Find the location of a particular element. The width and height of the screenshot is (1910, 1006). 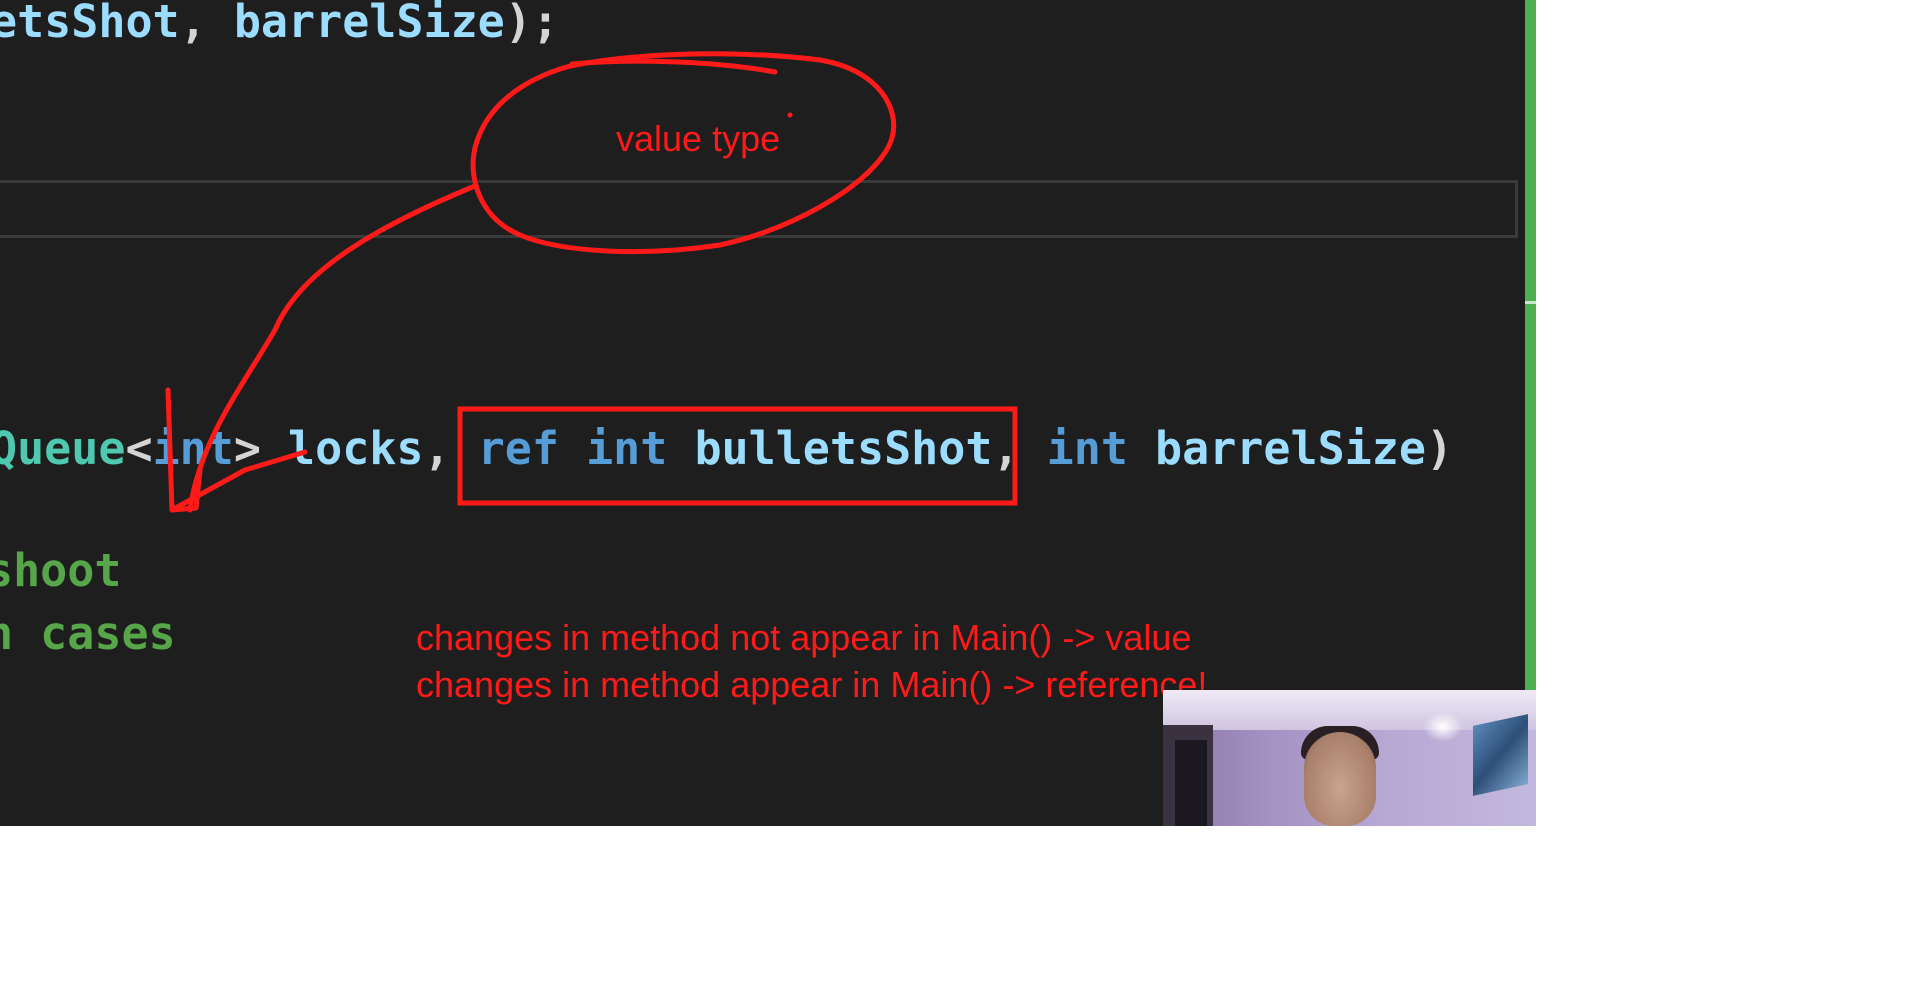

bubble-top-stroke is located at coordinates (673, 66).